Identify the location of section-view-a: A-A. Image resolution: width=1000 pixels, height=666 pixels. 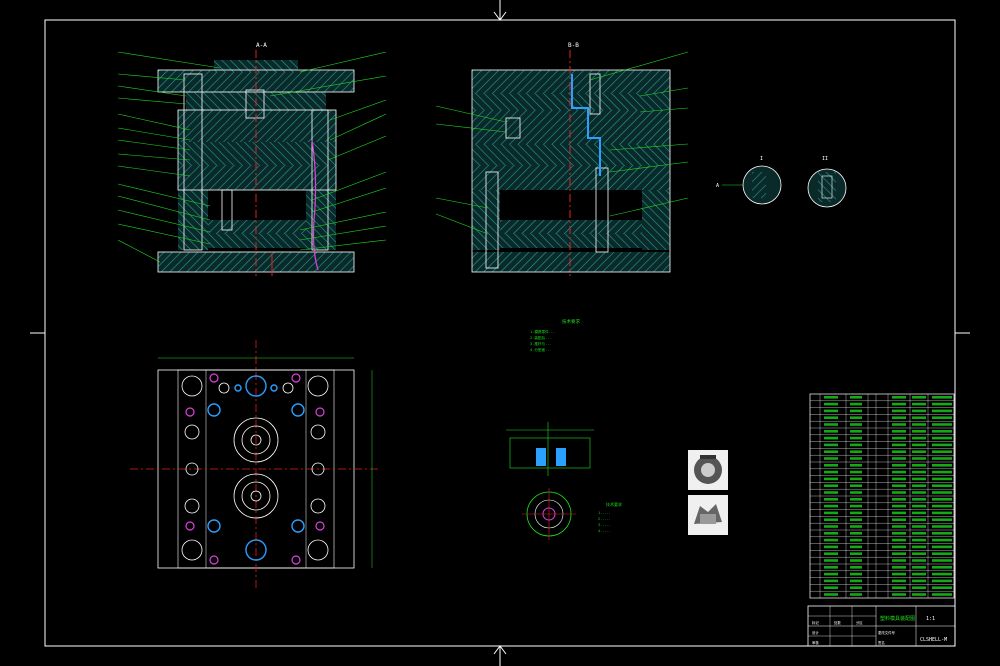
(252, 159).